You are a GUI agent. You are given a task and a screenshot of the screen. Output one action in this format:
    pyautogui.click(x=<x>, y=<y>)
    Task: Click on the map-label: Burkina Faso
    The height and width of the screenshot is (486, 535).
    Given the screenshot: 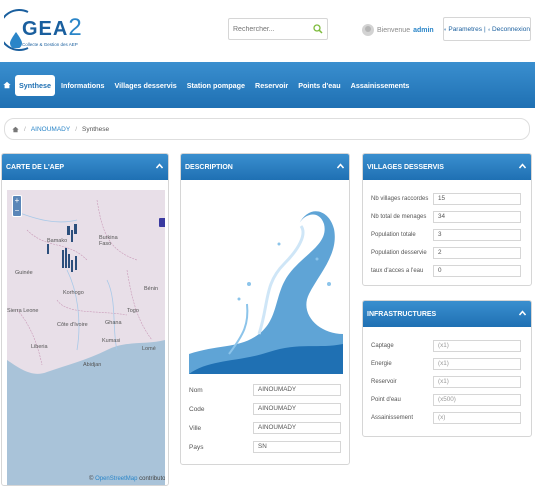 What is the action you would take?
    pyautogui.click(x=108, y=241)
    